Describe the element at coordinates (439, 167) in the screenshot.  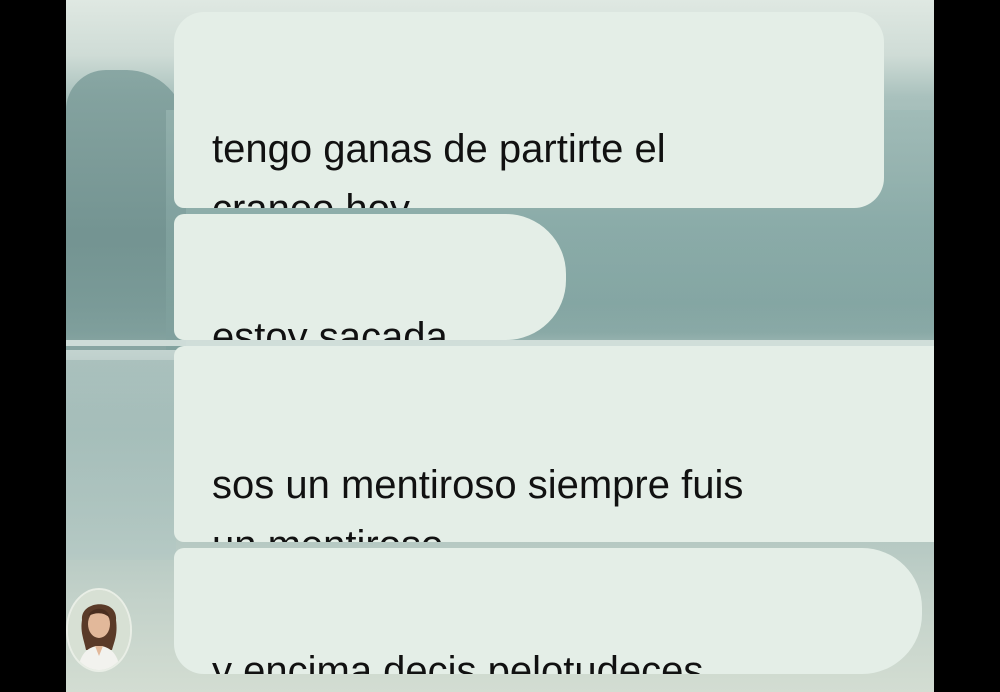
I see `message-text: tengo ganas de partirte el craneo hoy` at that location.